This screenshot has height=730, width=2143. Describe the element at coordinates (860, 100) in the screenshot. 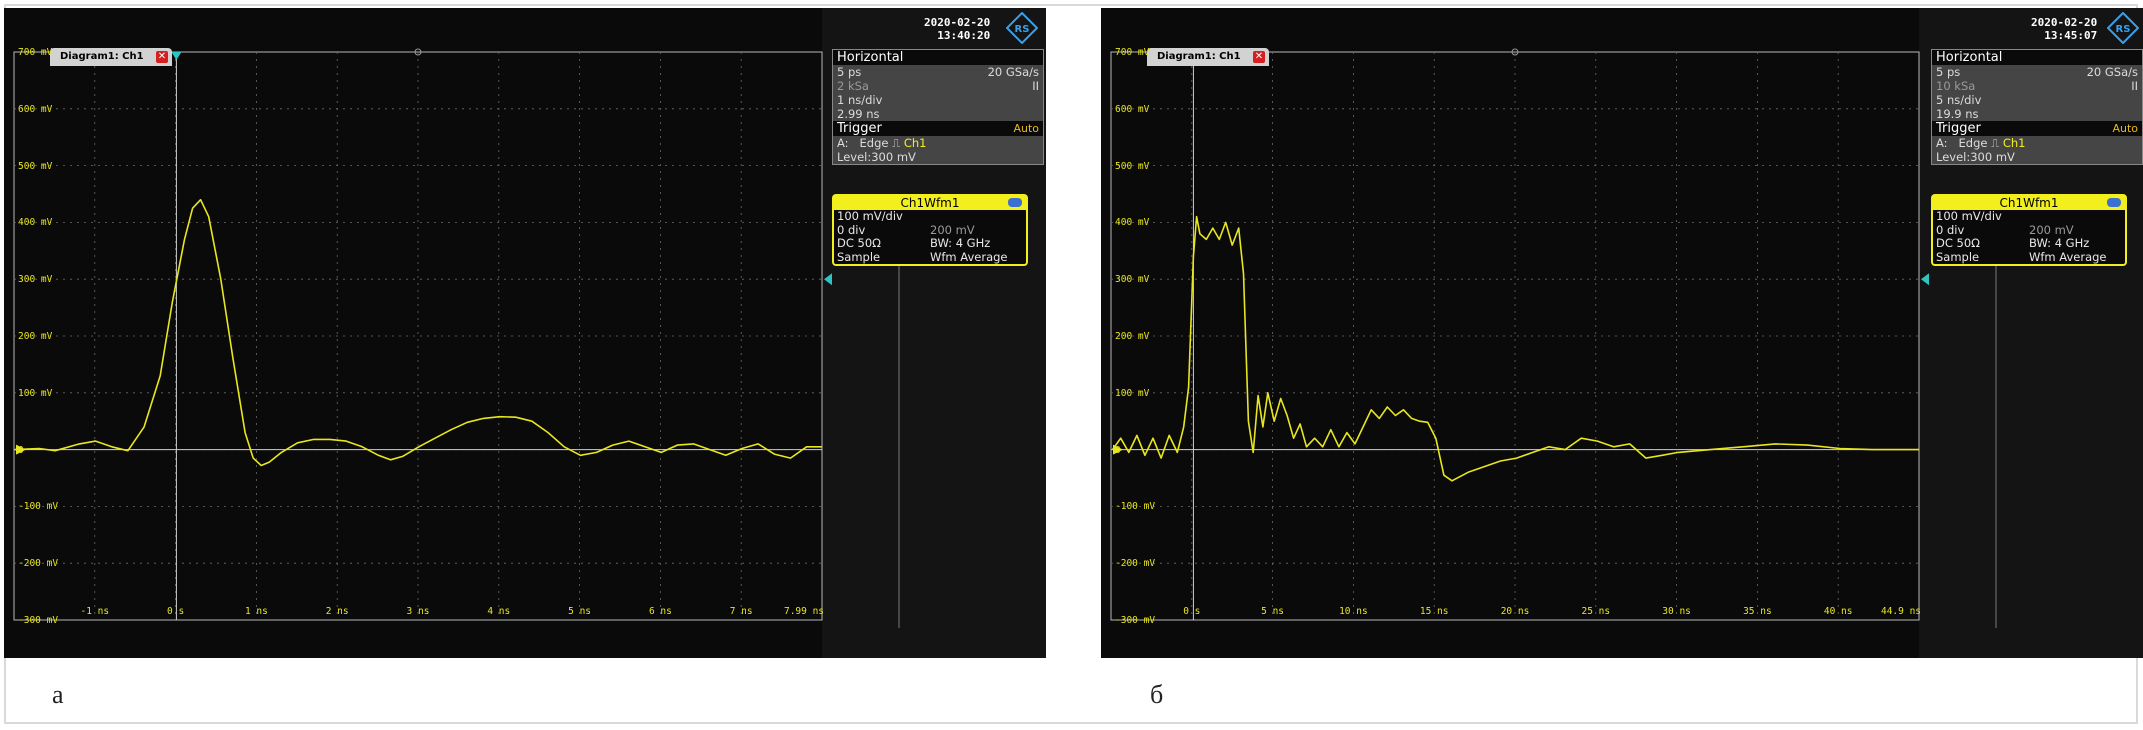

I see `time-scale: 1 ns/div` at that location.